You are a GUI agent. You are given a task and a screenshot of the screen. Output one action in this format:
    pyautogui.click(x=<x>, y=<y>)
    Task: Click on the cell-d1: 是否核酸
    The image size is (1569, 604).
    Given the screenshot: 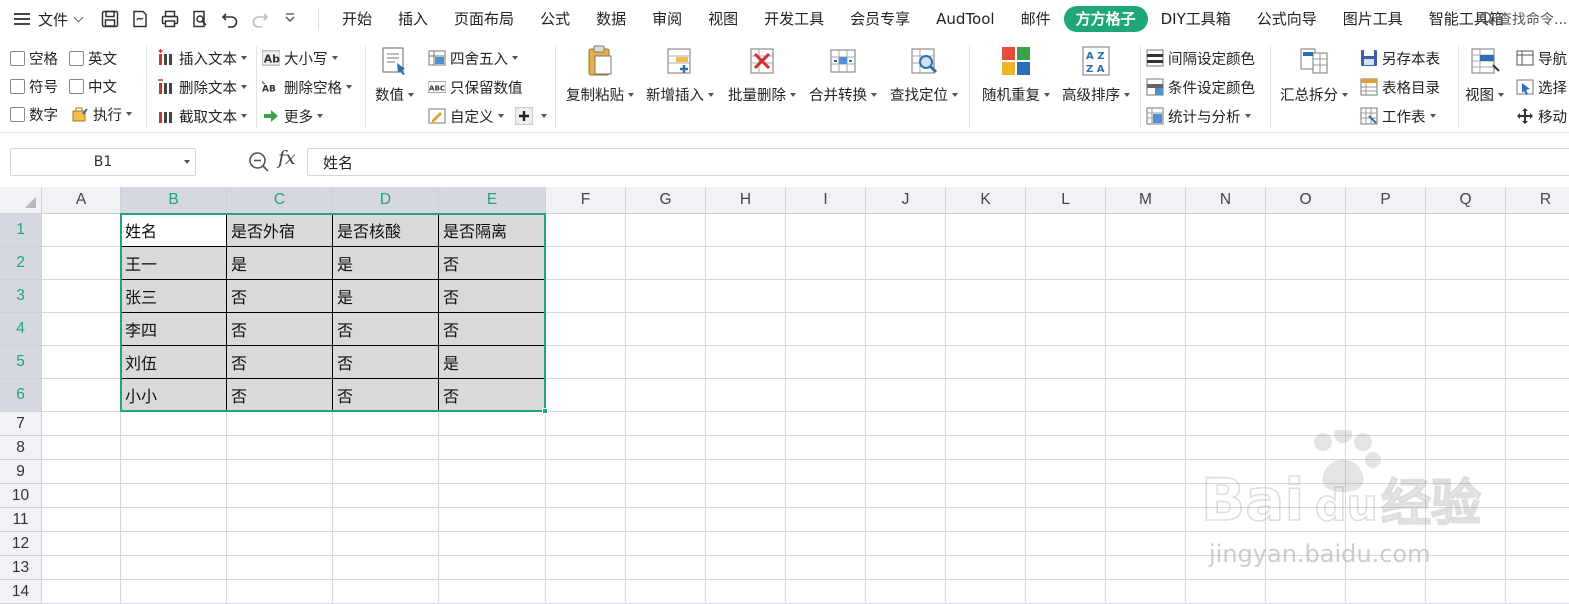 What is the action you would take?
    pyautogui.click(x=386, y=230)
    